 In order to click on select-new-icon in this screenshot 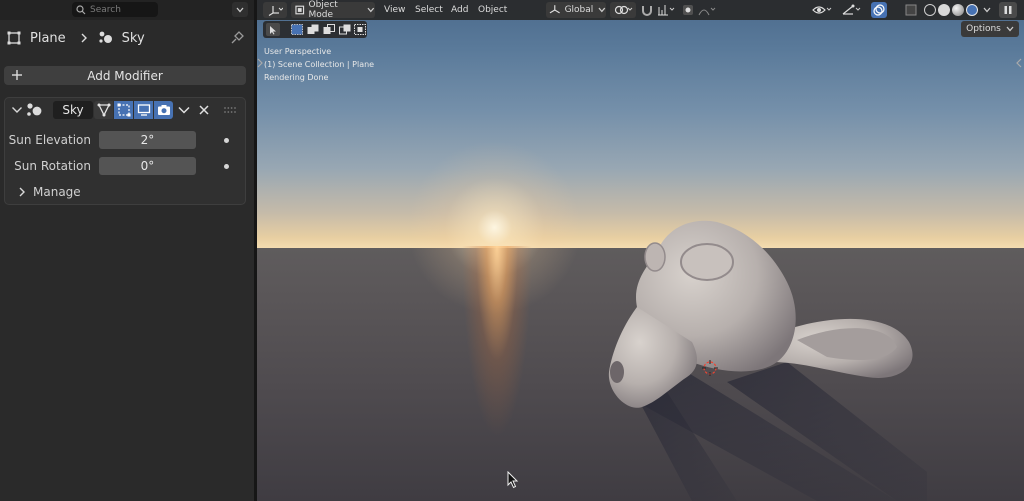, I will do `click(297, 29)`.